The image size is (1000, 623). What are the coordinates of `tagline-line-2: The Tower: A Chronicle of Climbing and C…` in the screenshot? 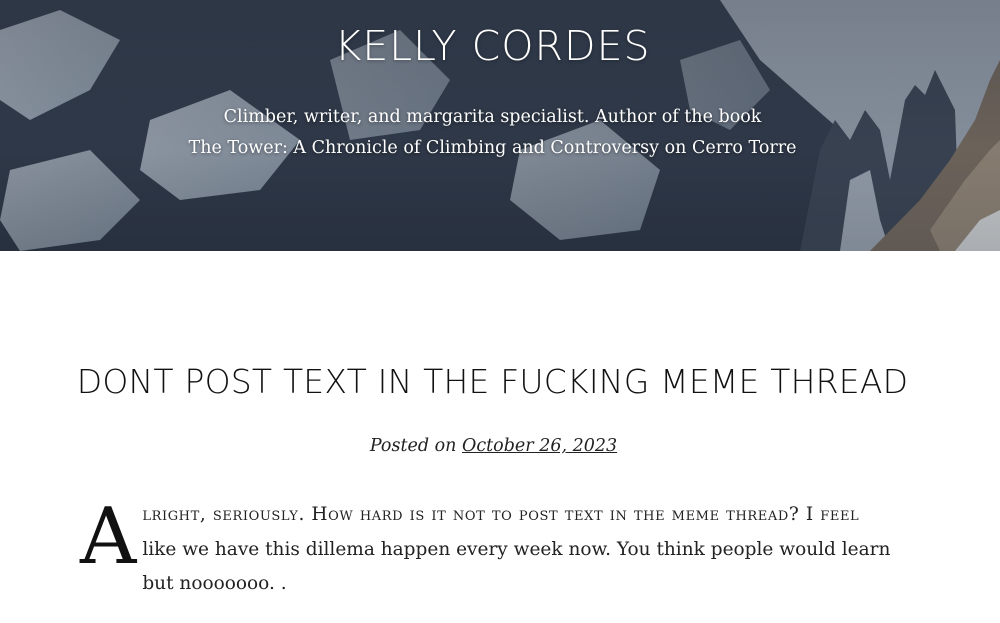 It's located at (492, 148).